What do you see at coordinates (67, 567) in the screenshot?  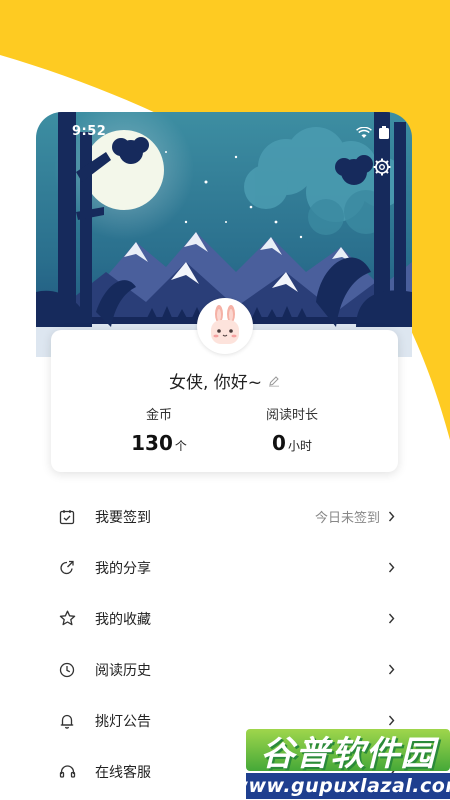 I see `share-icon` at bounding box center [67, 567].